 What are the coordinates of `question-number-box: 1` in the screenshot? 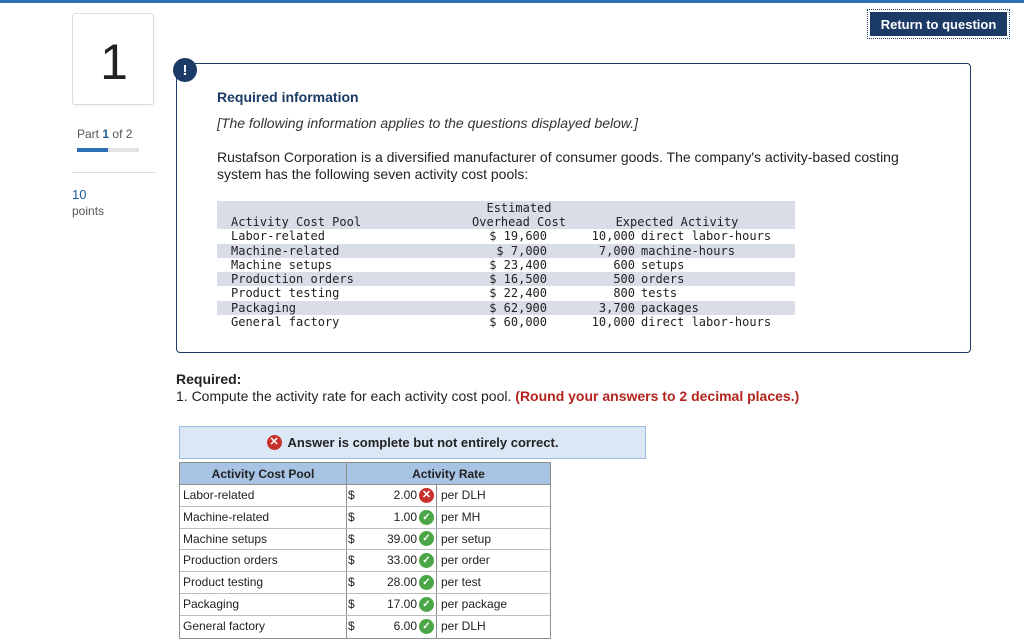 It's located at (113, 59).